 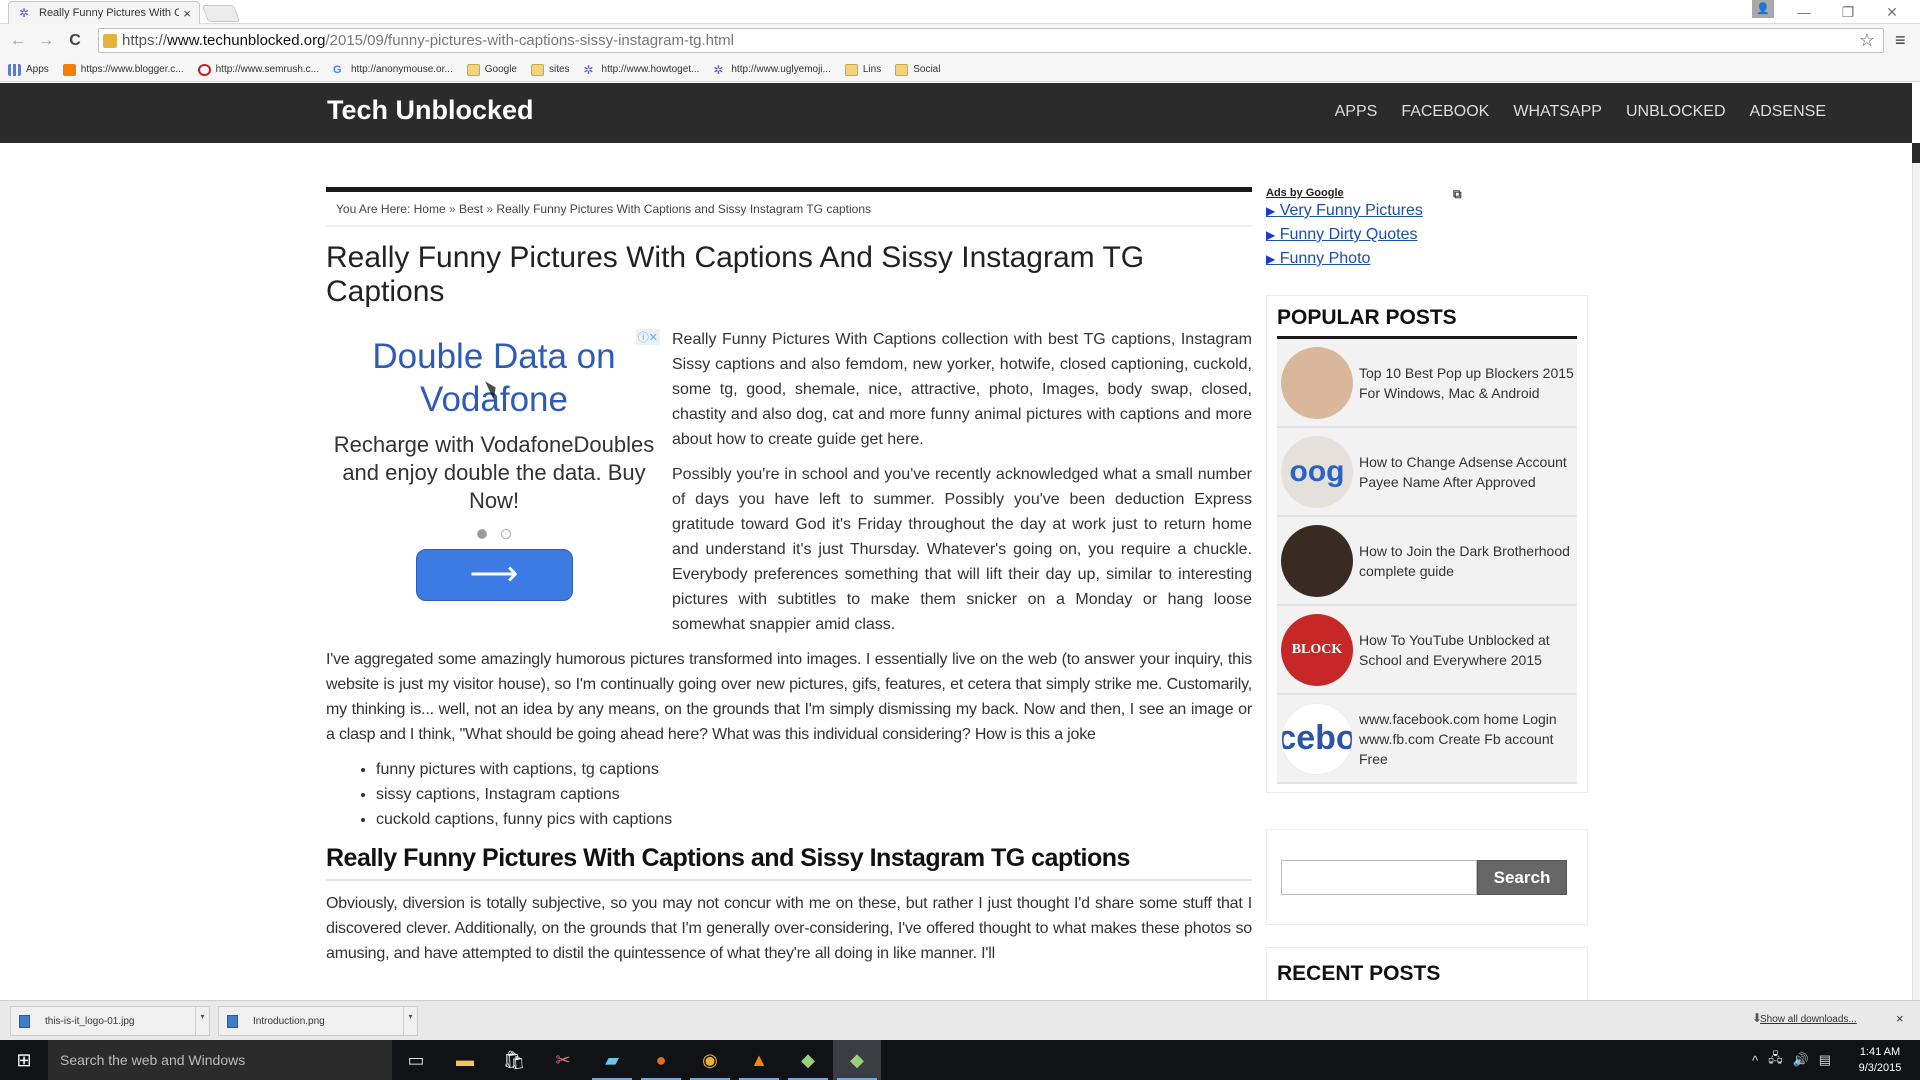 What do you see at coordinates (1457, 194) in the screenshot?
I see `adchoices-icon: ⧉` at bounding box center [1457, 194].